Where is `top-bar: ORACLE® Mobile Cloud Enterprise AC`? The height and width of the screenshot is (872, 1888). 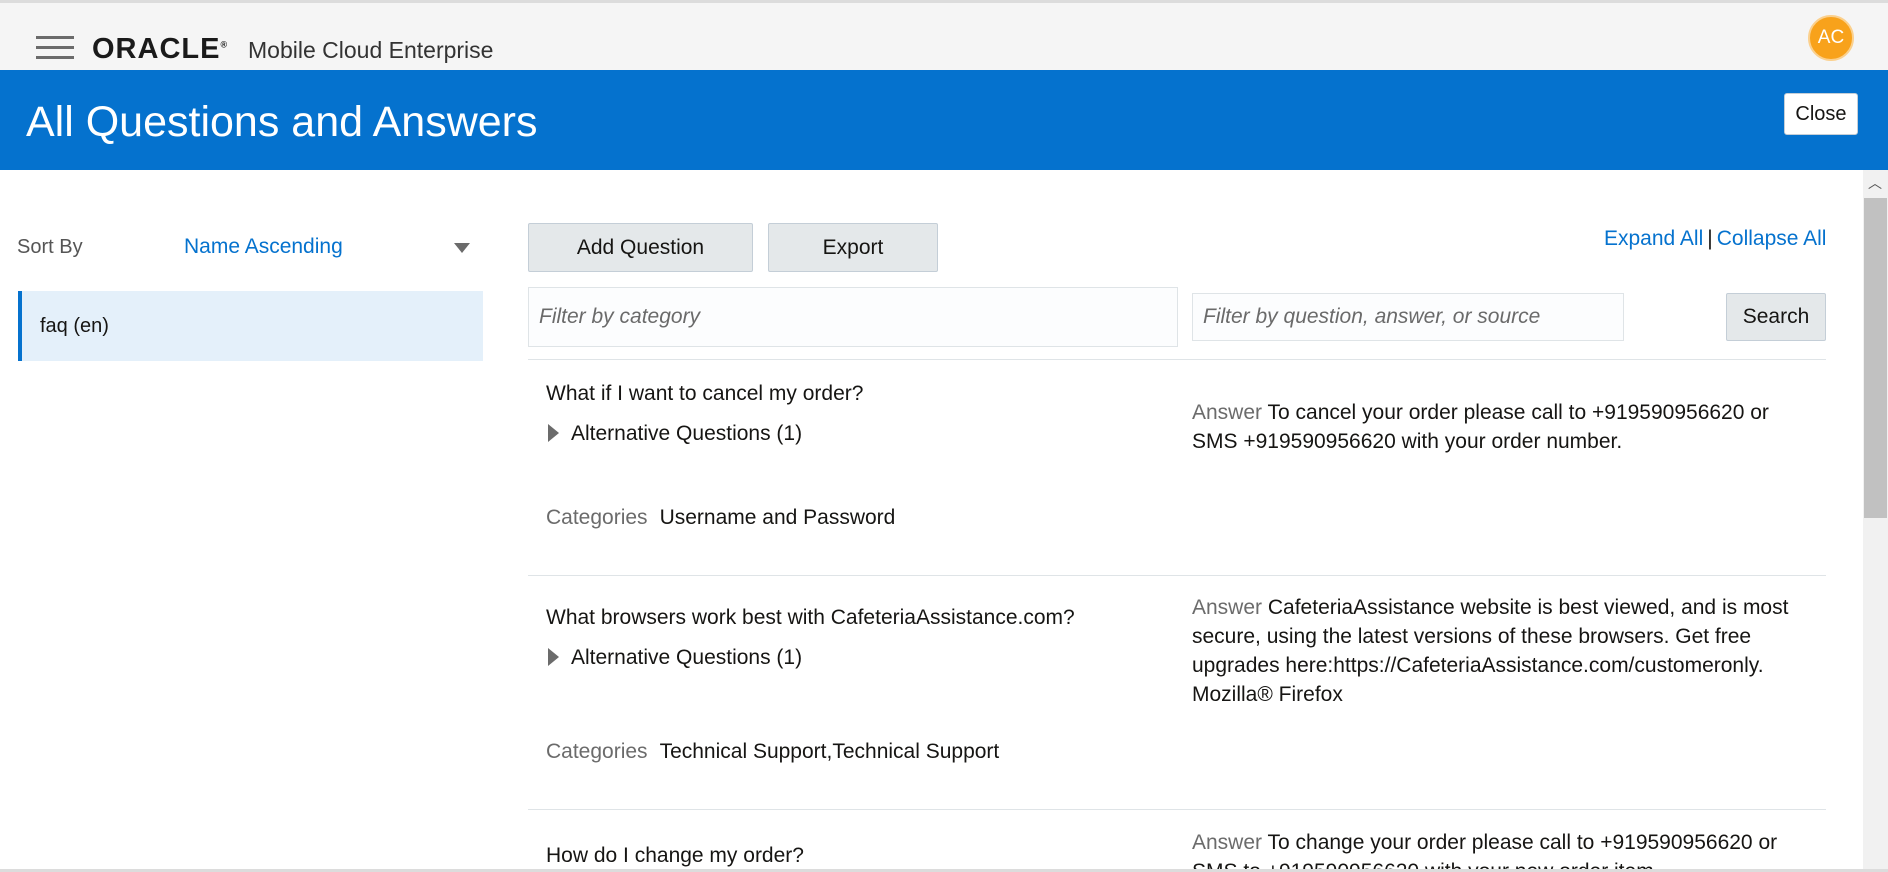 top-bar: ORACLE® Mobile Cloud Enterprise AC is located at coordinates (944, 35).